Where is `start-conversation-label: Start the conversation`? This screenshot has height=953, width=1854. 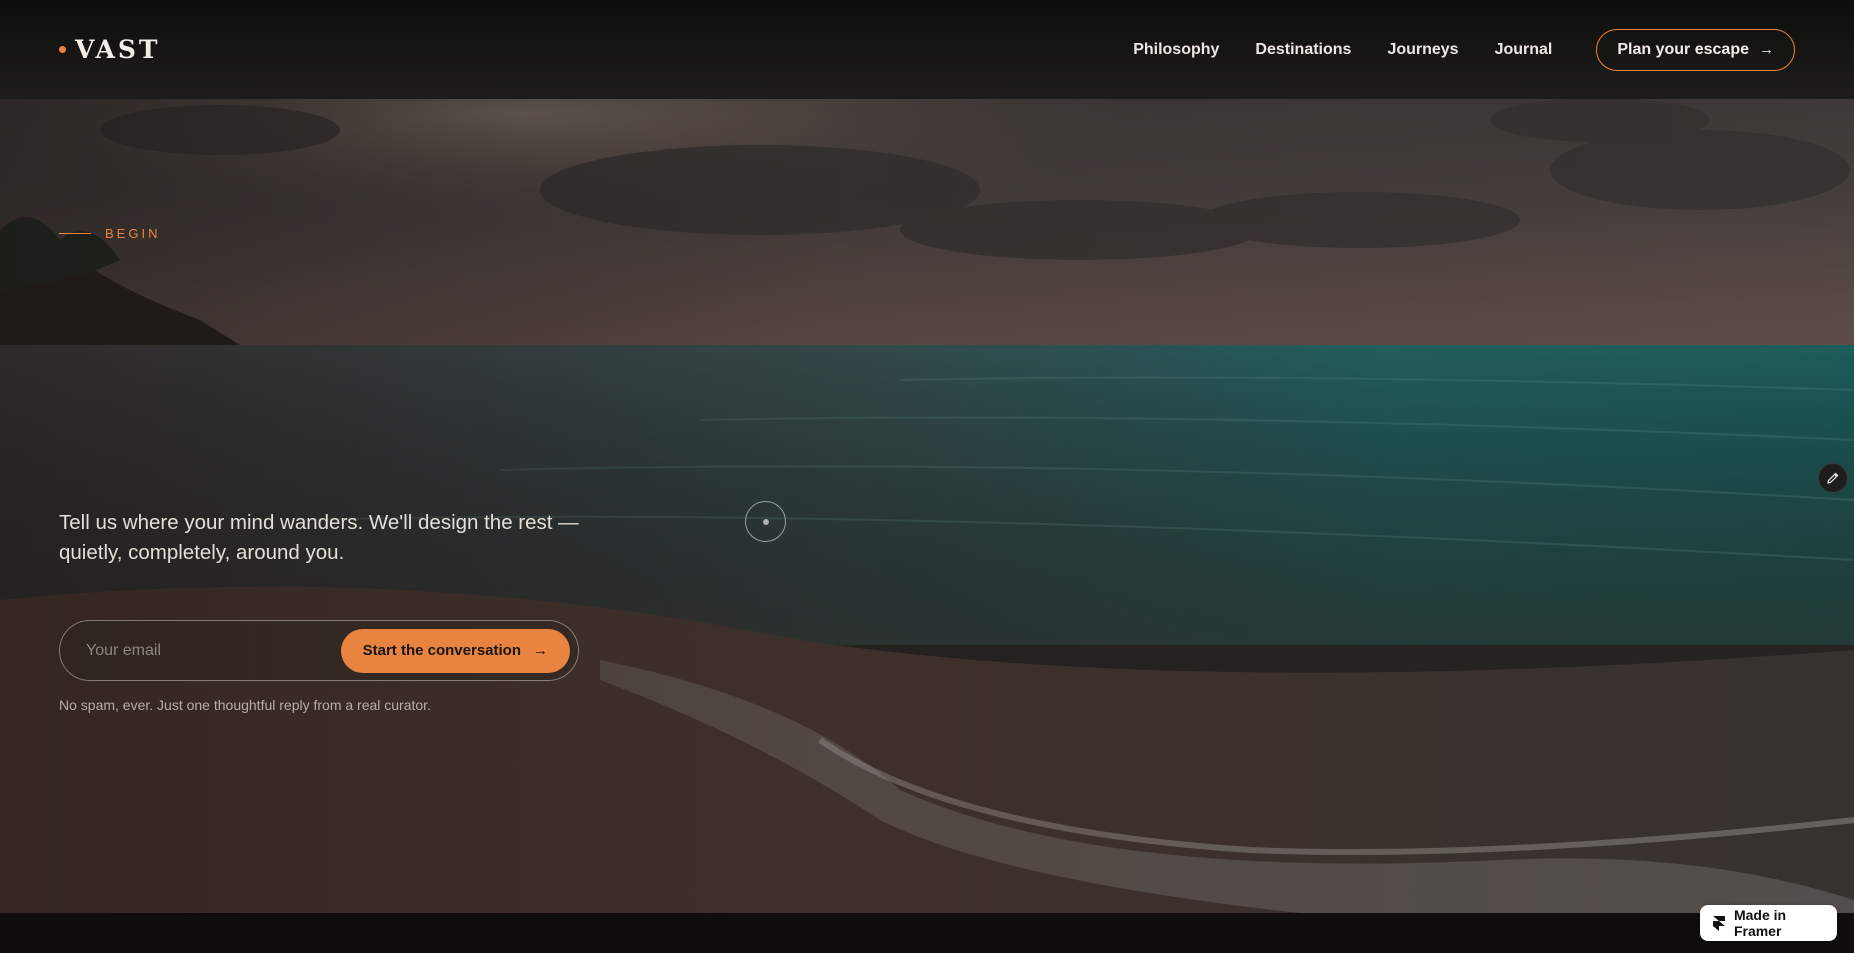
start-conversation-label: Start the conversation is located at coordinates (441, 650).